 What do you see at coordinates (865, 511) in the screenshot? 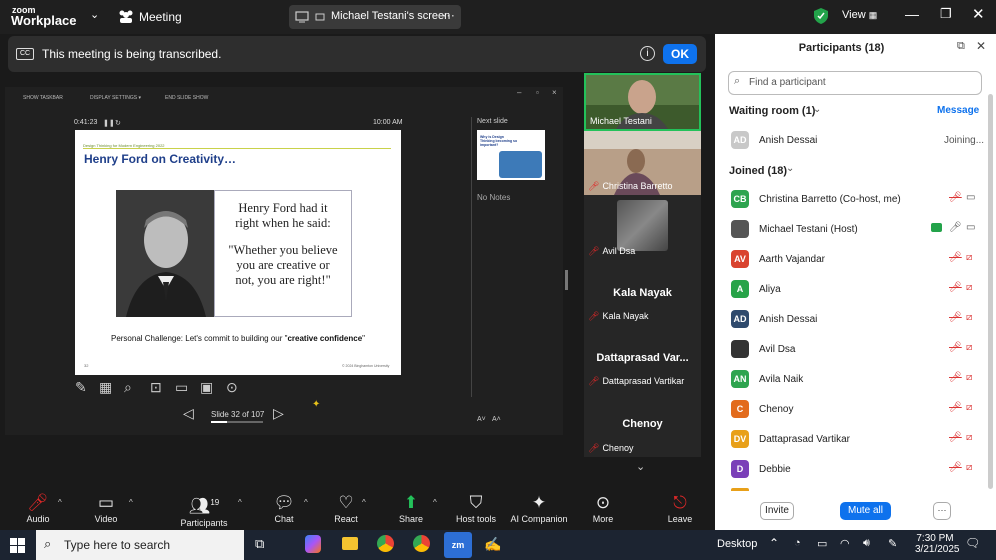
I see `mute-all-button: Mute all` at bounding box center [865, 511].